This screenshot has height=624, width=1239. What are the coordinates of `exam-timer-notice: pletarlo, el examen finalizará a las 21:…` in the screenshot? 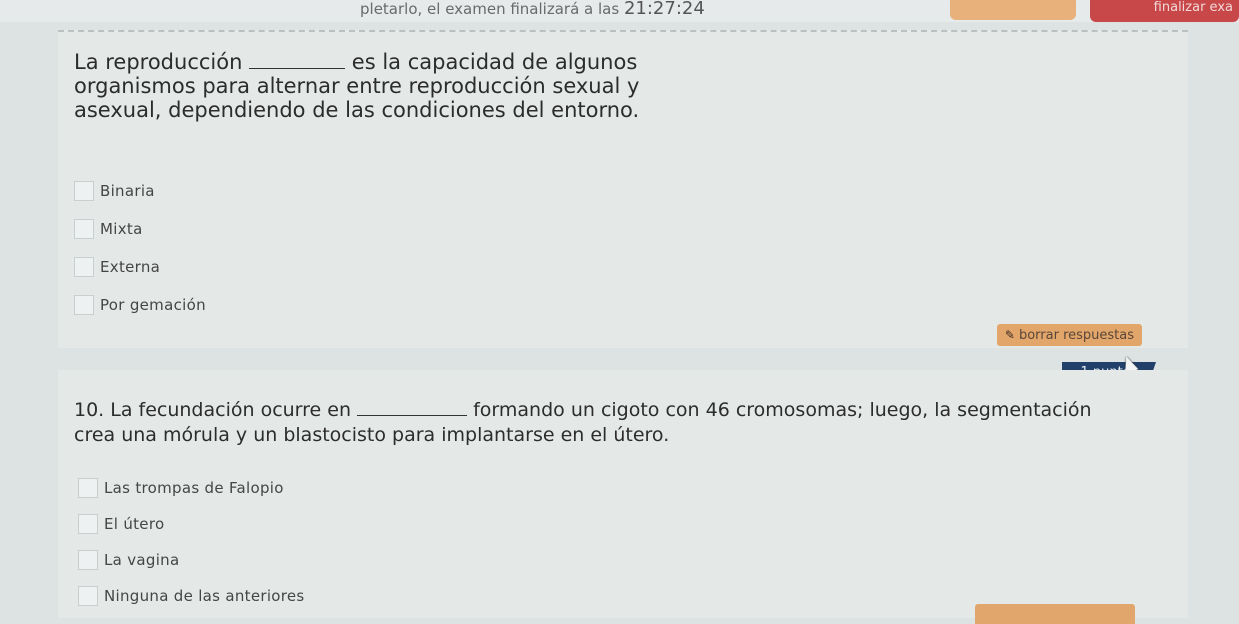 It's located at (532, 9).